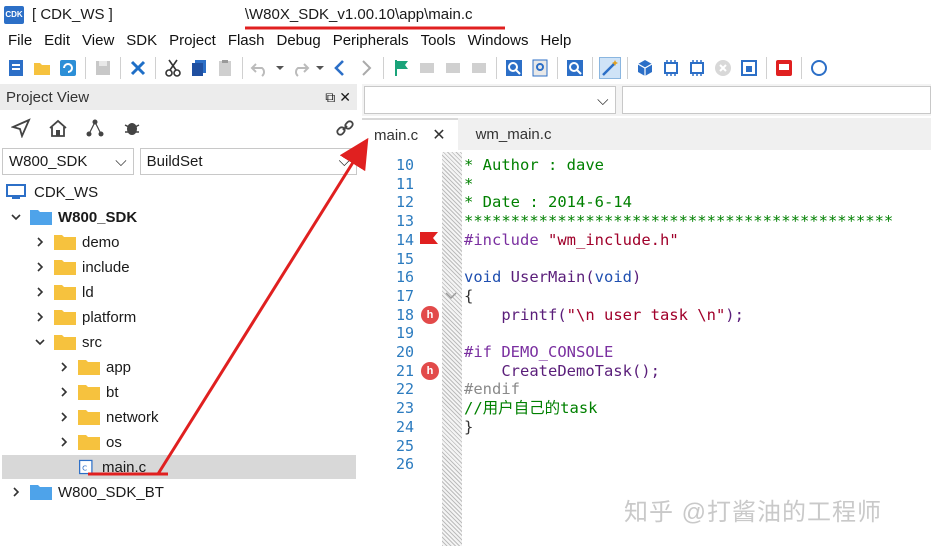  I want to click on menu-help: Help, so click(555, 41).